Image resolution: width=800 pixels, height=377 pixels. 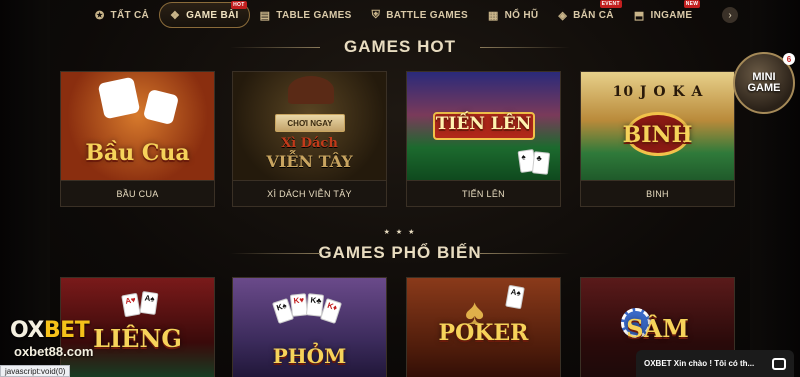 What do you see at coordinates (131, 305) in the screenshot?
I see `playing-card: A♥` at bounding box center [131, 305].